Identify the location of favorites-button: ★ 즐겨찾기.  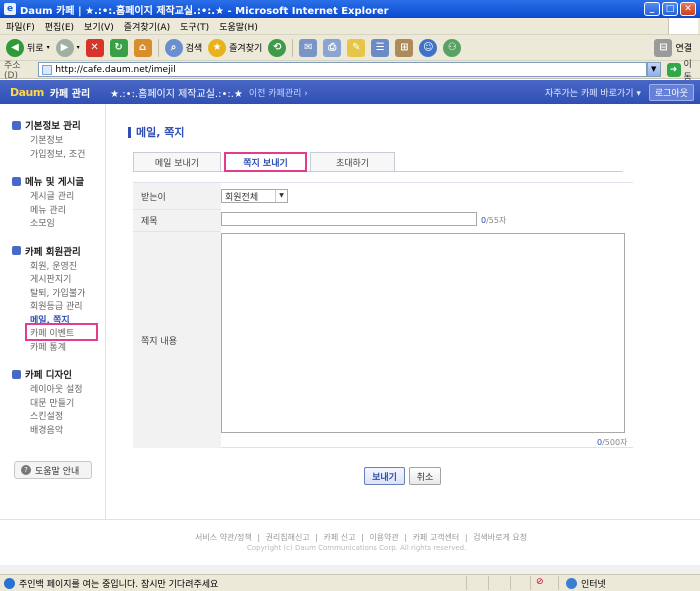
(235, 47).